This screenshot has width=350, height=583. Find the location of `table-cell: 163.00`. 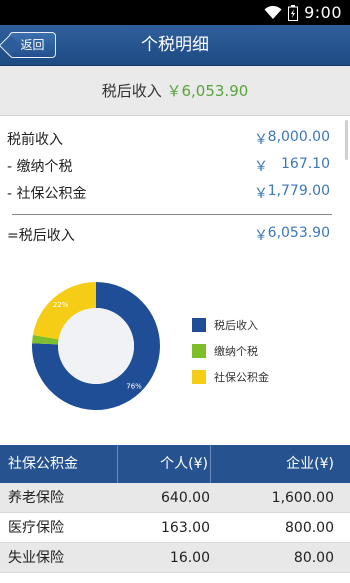

table-cell: 163.00 is located at coordinates (185, 528).